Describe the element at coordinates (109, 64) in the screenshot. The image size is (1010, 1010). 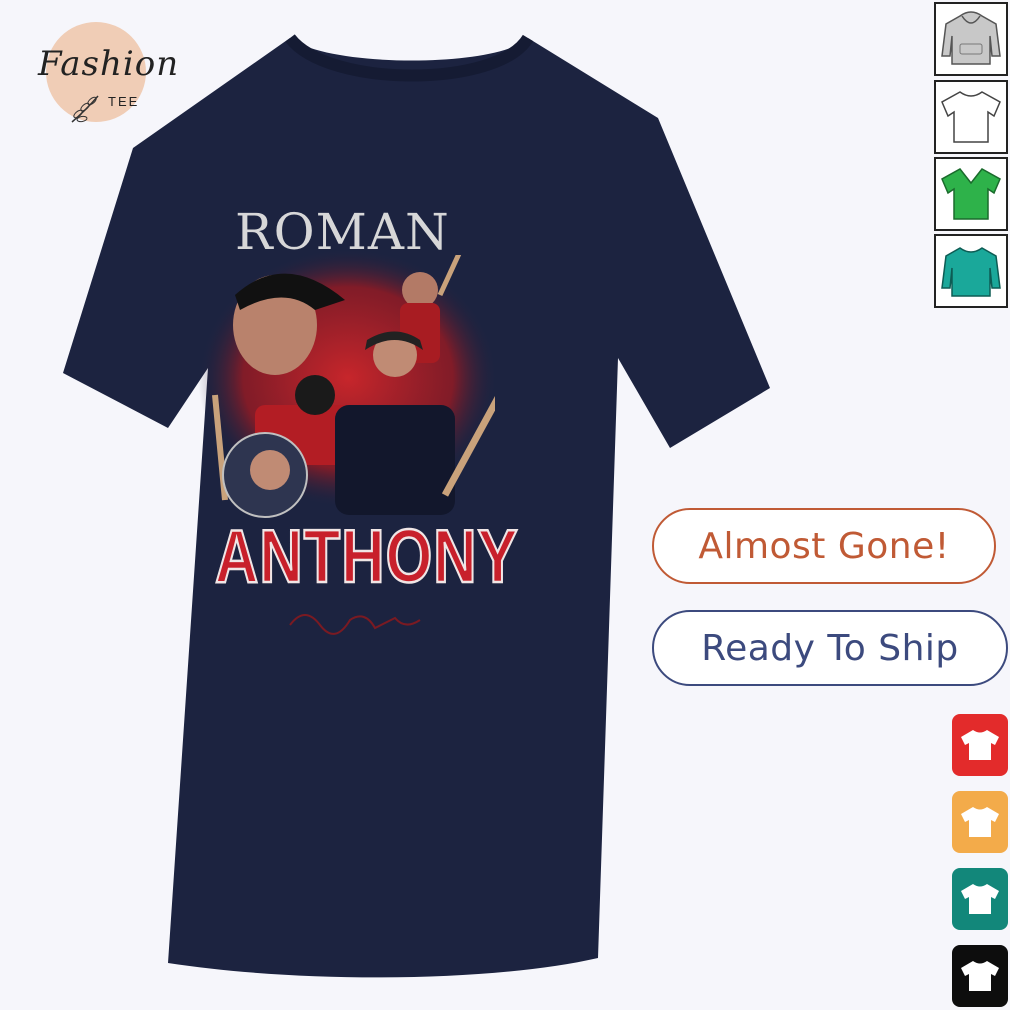
I see `logo-script-text: Fashion` at that location.